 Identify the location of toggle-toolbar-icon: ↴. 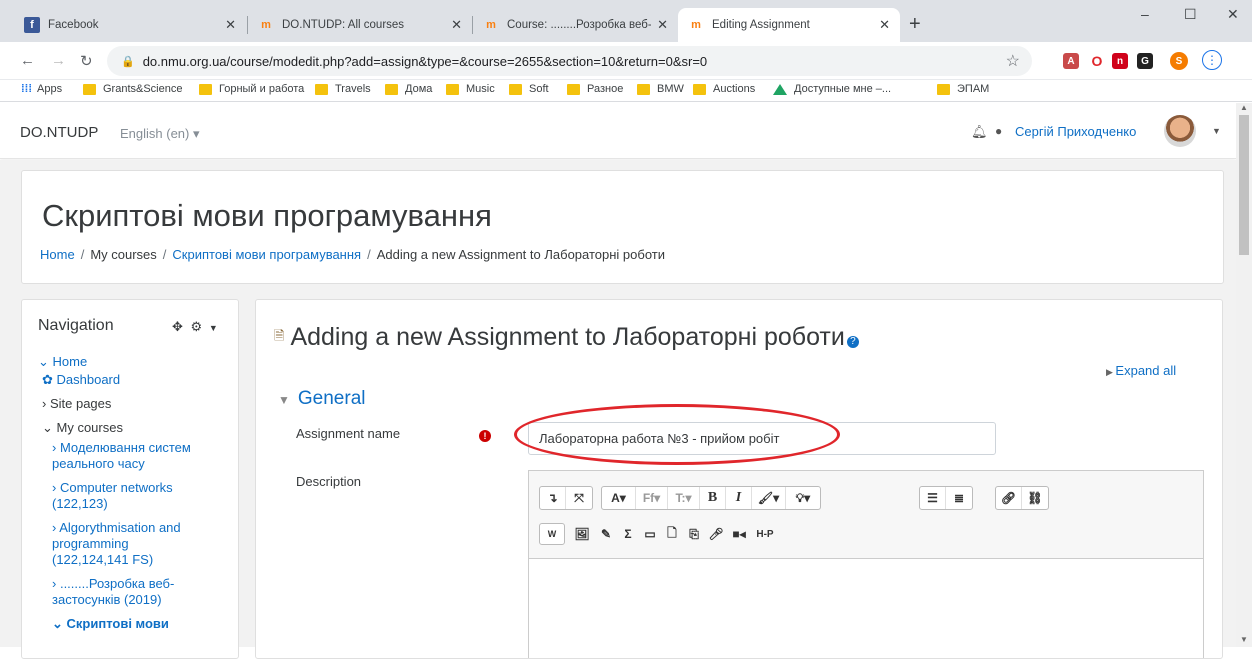
(553, 498).